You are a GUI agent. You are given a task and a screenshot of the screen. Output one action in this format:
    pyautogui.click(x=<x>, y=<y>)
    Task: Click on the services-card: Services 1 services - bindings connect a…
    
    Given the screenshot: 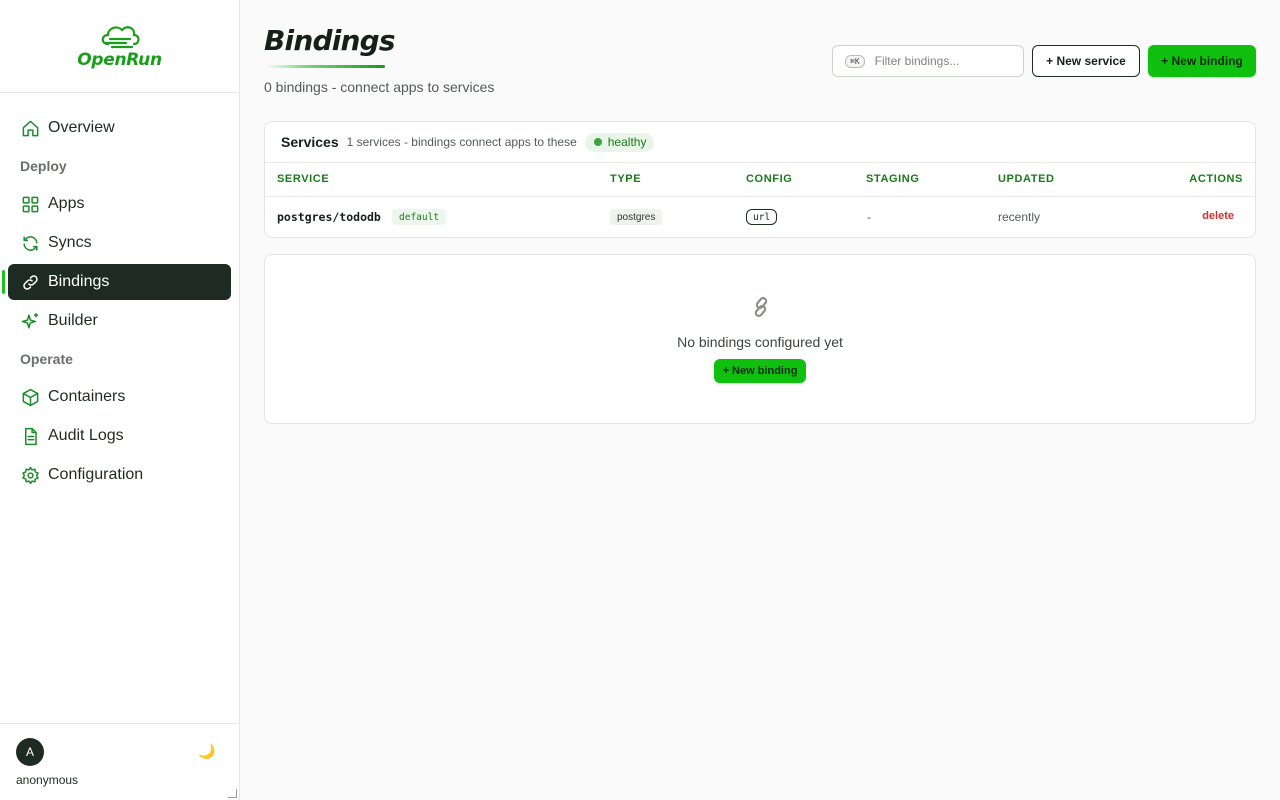 What is the action you would take?
    pyautogui.click(x=760, y=179)
    